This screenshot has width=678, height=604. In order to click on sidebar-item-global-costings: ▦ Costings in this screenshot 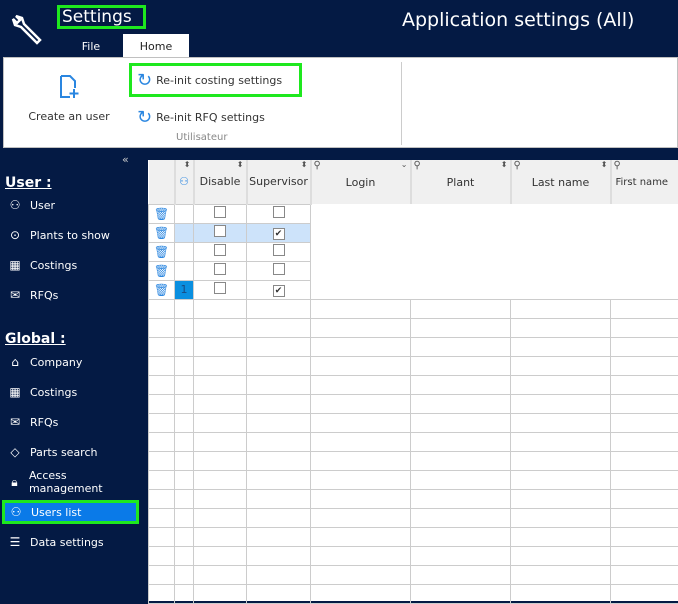, I will do `click(70, 392)`.